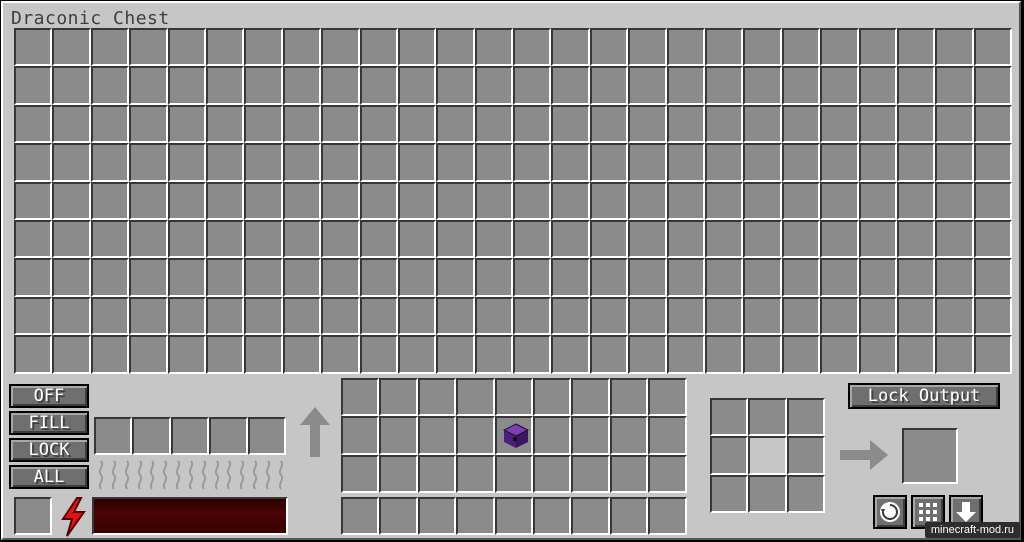 This screenshot has width=1024, height=542. Describe the element at coordinates (113, 436) in the screenshot. I see `upgrade-slot` at that location.